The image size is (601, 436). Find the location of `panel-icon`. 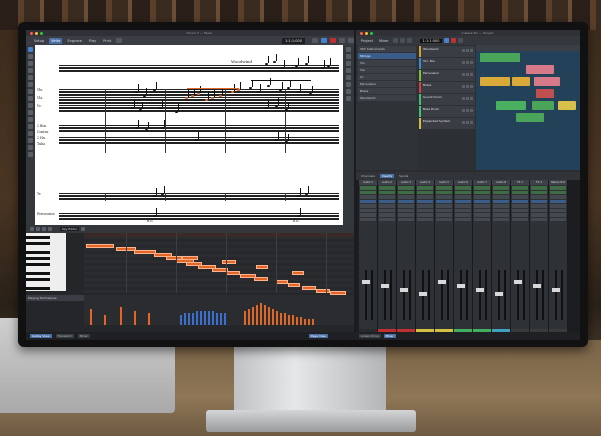

panel-icon is located at coordinates (351, 40).